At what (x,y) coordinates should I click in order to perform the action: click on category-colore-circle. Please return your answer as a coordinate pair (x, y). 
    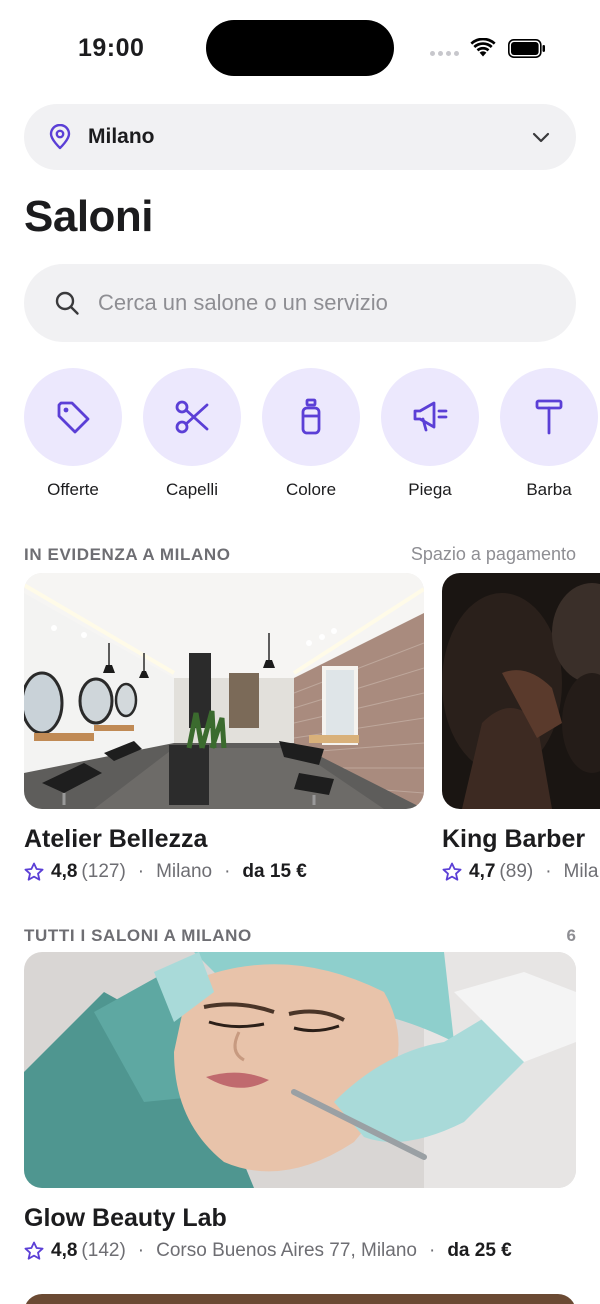
    Looking at the image, I should click on (311, 417).